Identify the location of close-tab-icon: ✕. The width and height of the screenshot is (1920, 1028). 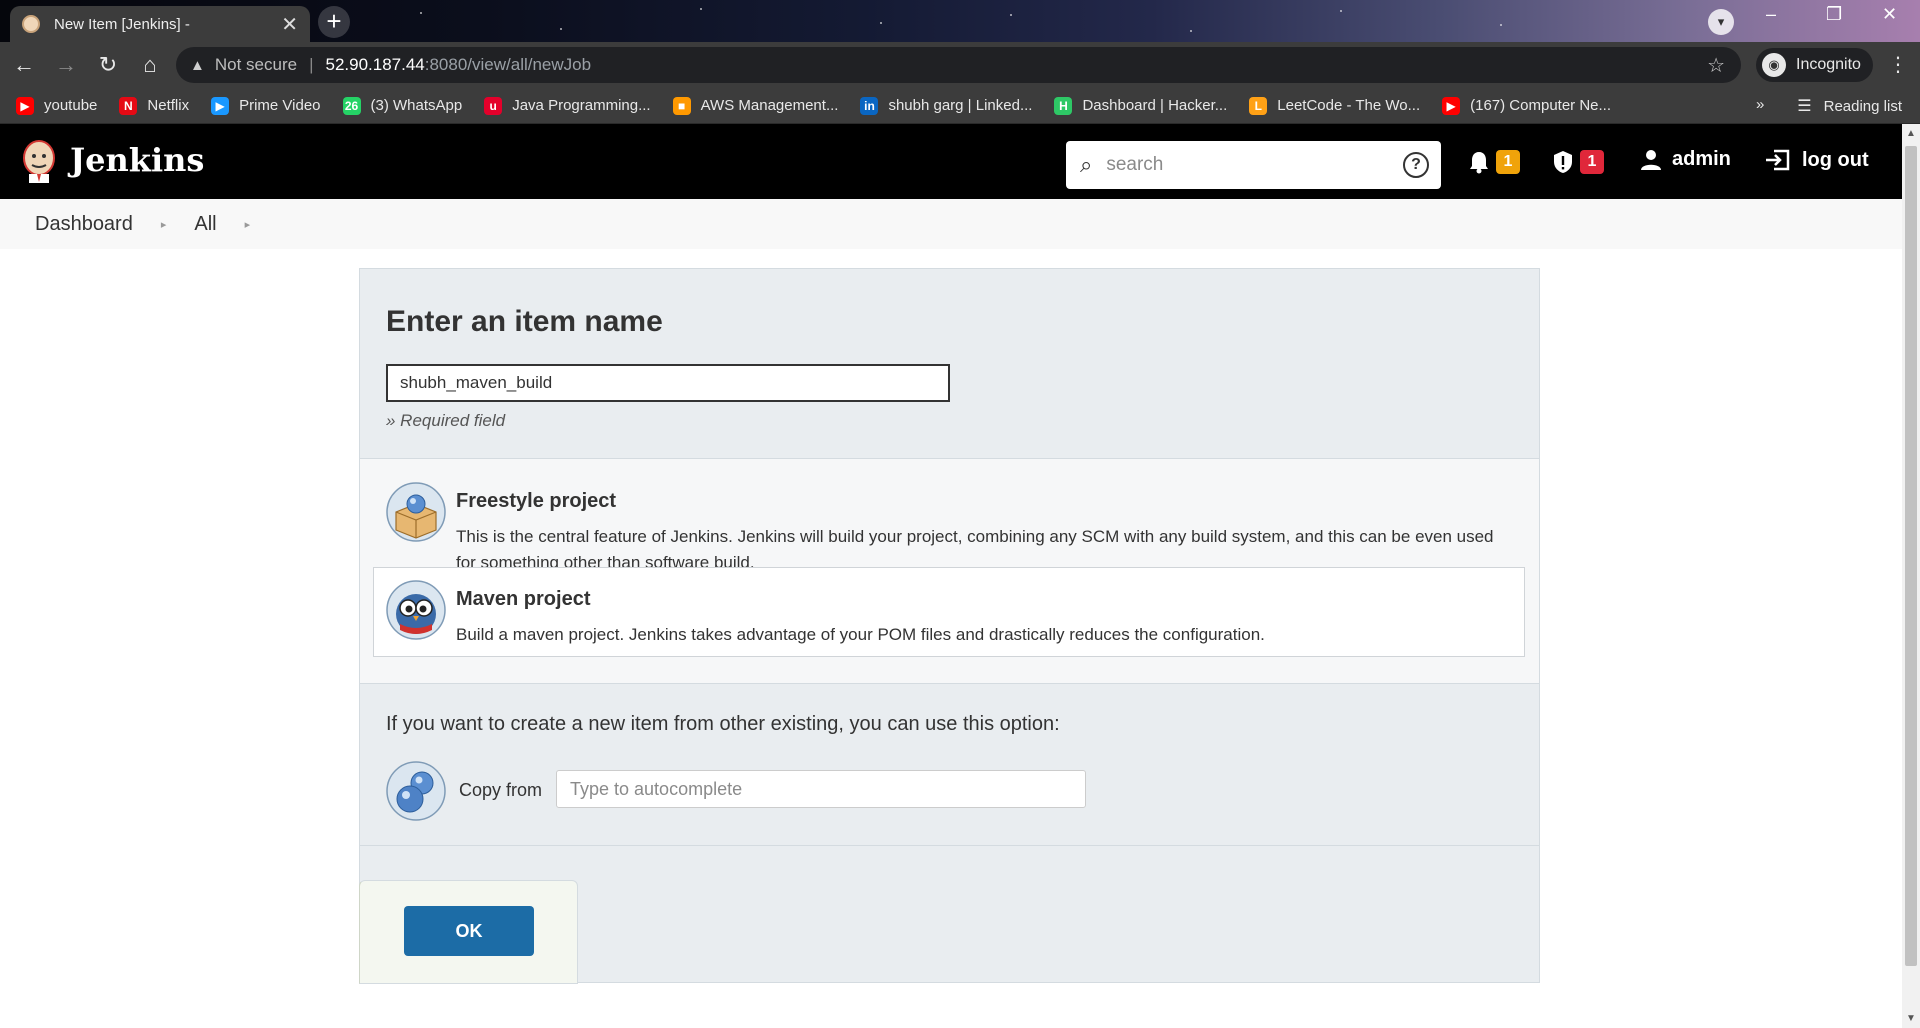
(289, 24).